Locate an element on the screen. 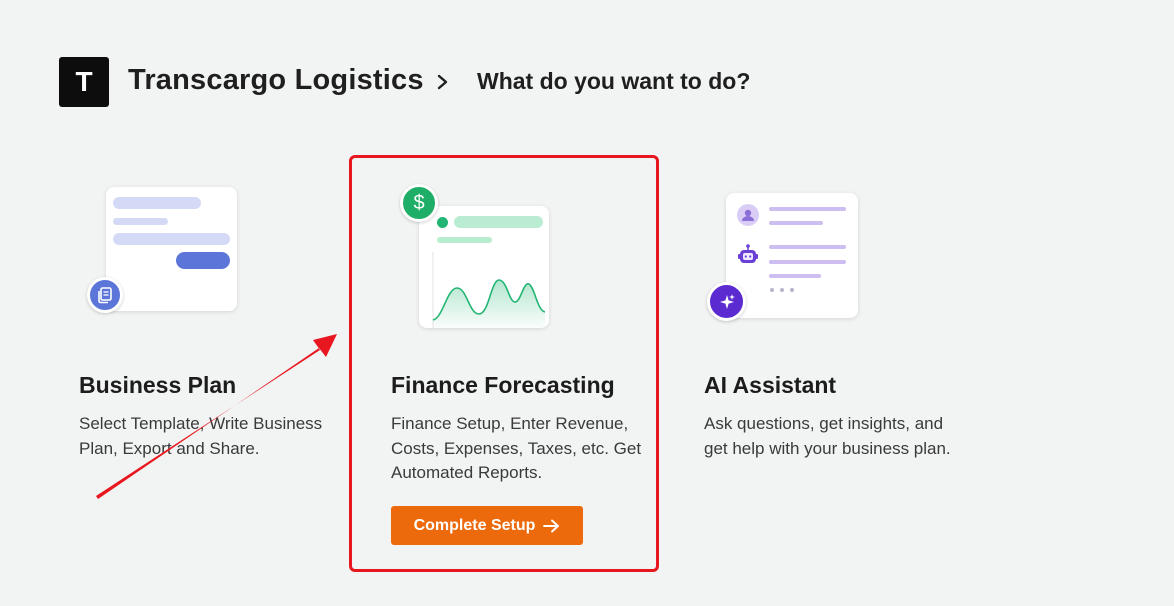 The width and height of the screenshot is (1174, 606). sparkle-icon is located at coordinates (726, 301).